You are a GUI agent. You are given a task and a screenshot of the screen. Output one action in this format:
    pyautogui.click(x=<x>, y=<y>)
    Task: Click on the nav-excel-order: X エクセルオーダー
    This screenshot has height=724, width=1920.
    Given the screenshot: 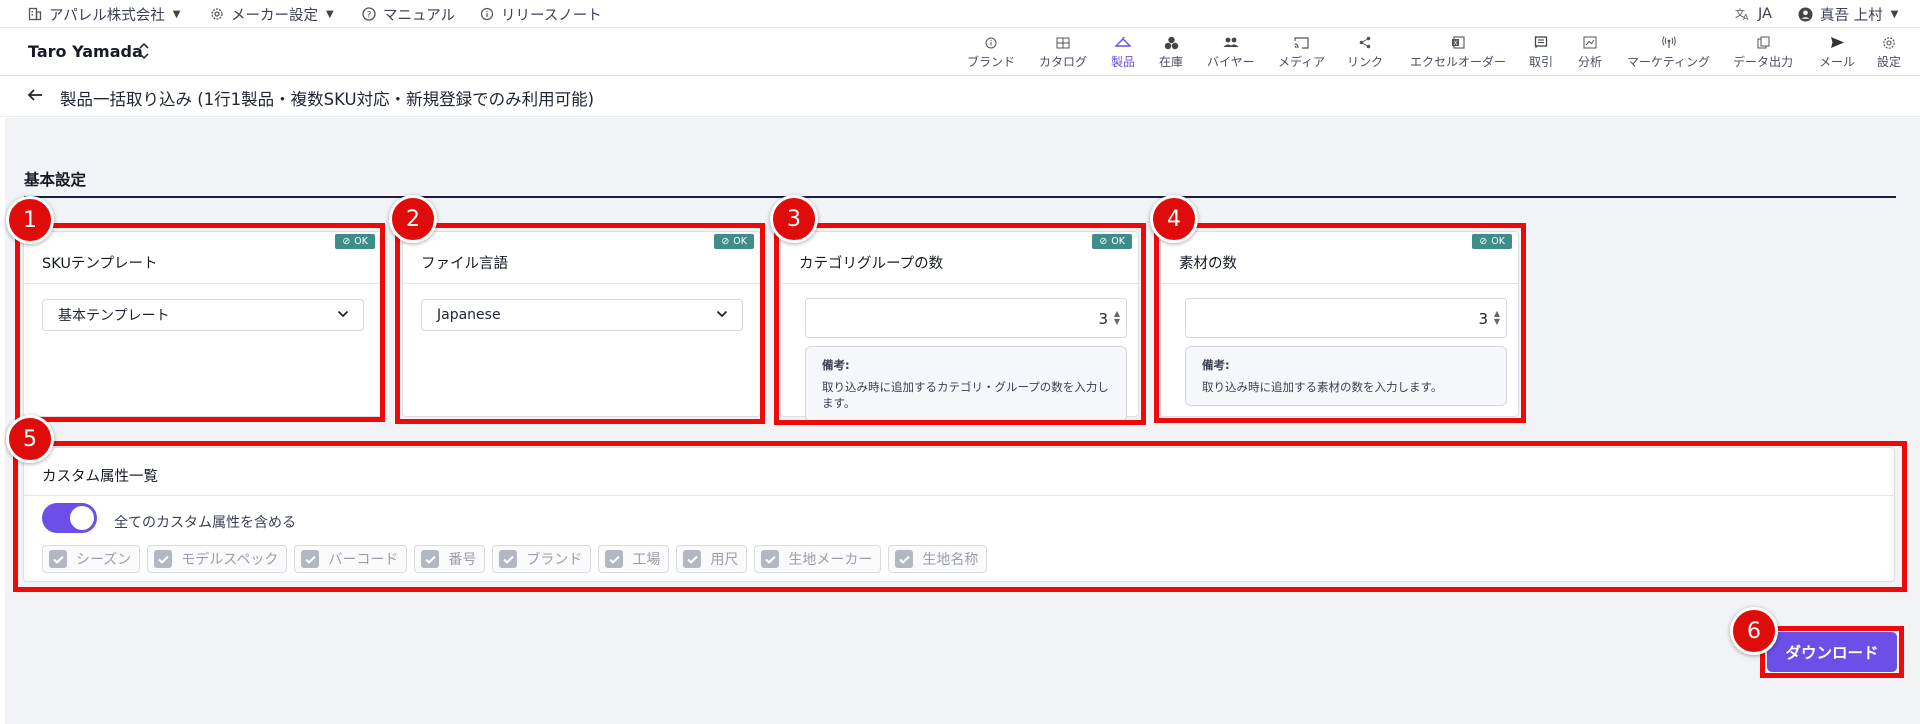 What is the action you would take?
    pyautogui.click(x=1458, y=52)
    